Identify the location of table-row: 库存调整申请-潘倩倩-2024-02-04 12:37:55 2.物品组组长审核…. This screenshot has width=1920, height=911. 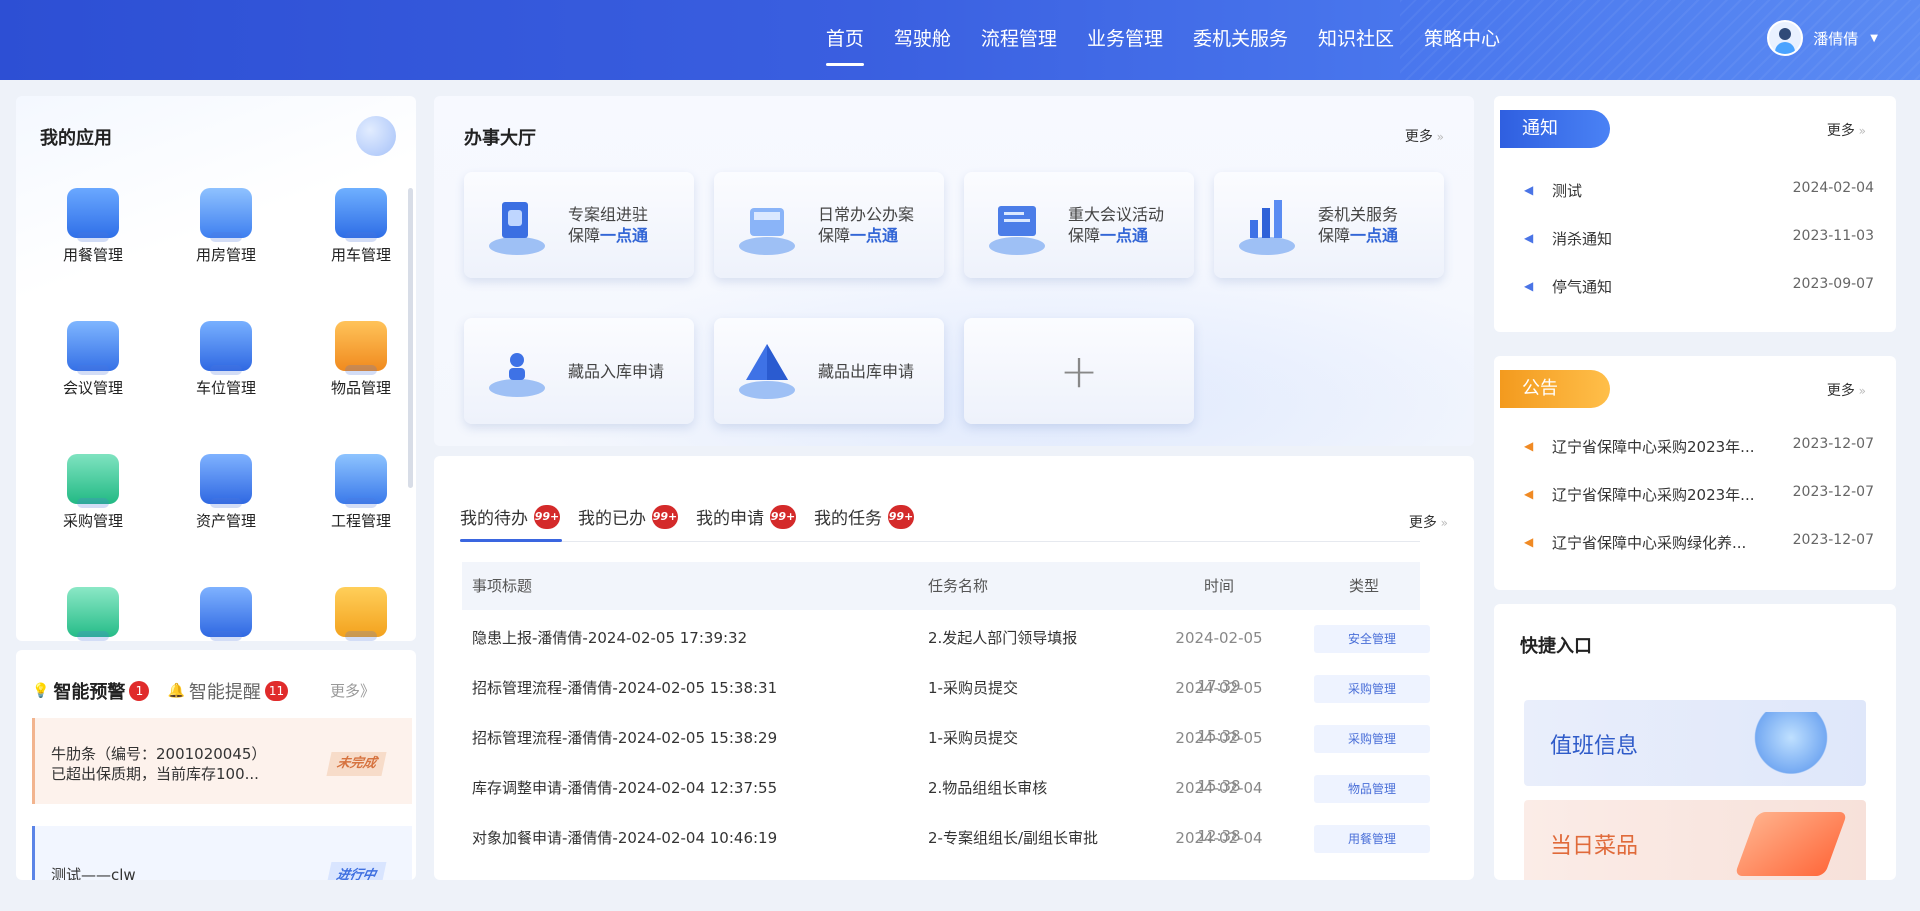
(946, 804).